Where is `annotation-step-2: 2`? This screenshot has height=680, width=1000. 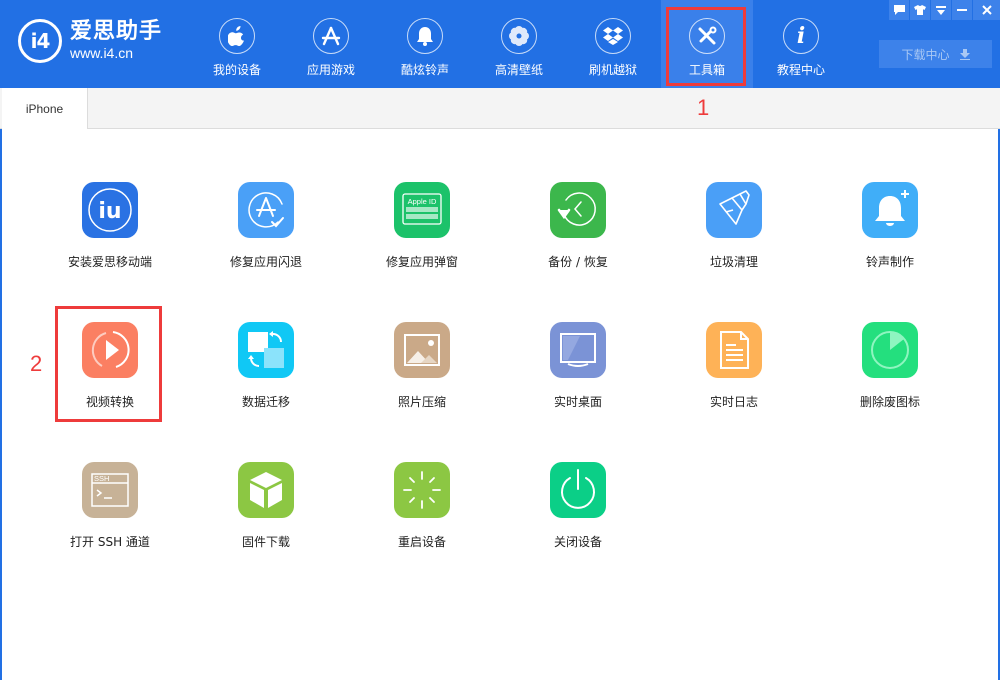 annotation-step-2: 2 is located at coordinates (36, 363).